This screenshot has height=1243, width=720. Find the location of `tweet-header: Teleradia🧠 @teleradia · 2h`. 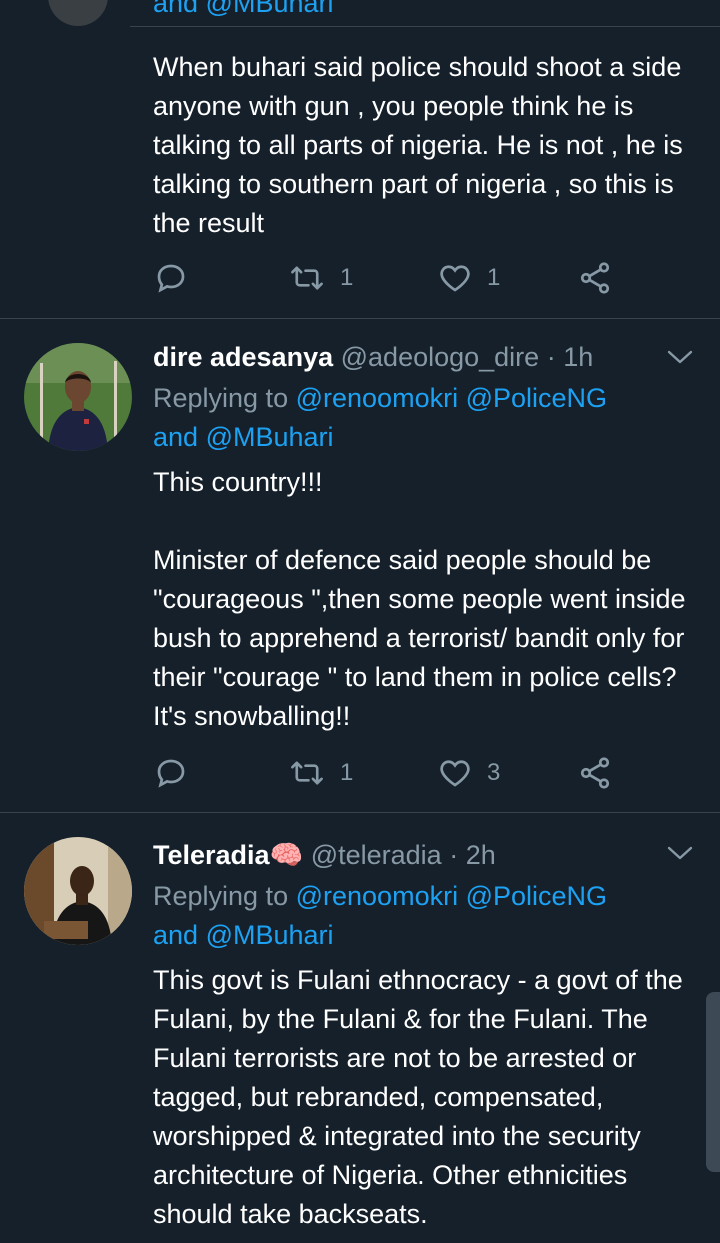

tweet-header: Teleradia🧠 @teleradia · 2h is located at coordinates (416, 855).